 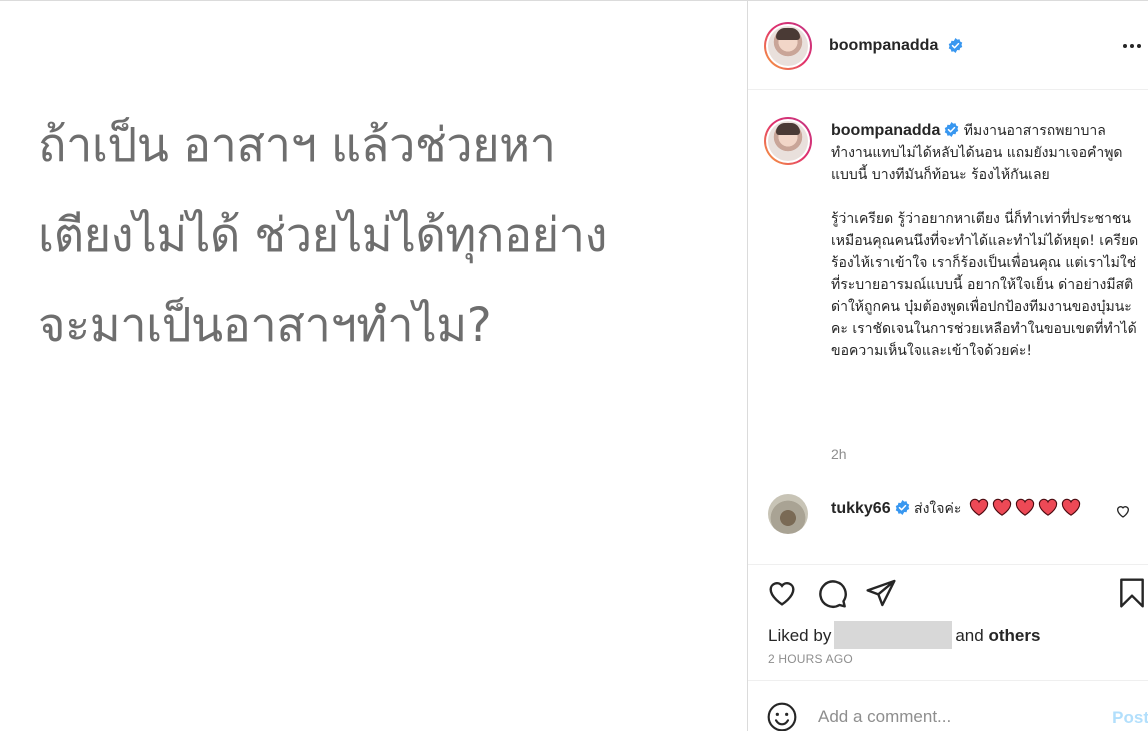 What do you see at coordinates (839, 454) in the screenshot?
I see `caption-timestamp: 2h` at bounding box center [839, 454].